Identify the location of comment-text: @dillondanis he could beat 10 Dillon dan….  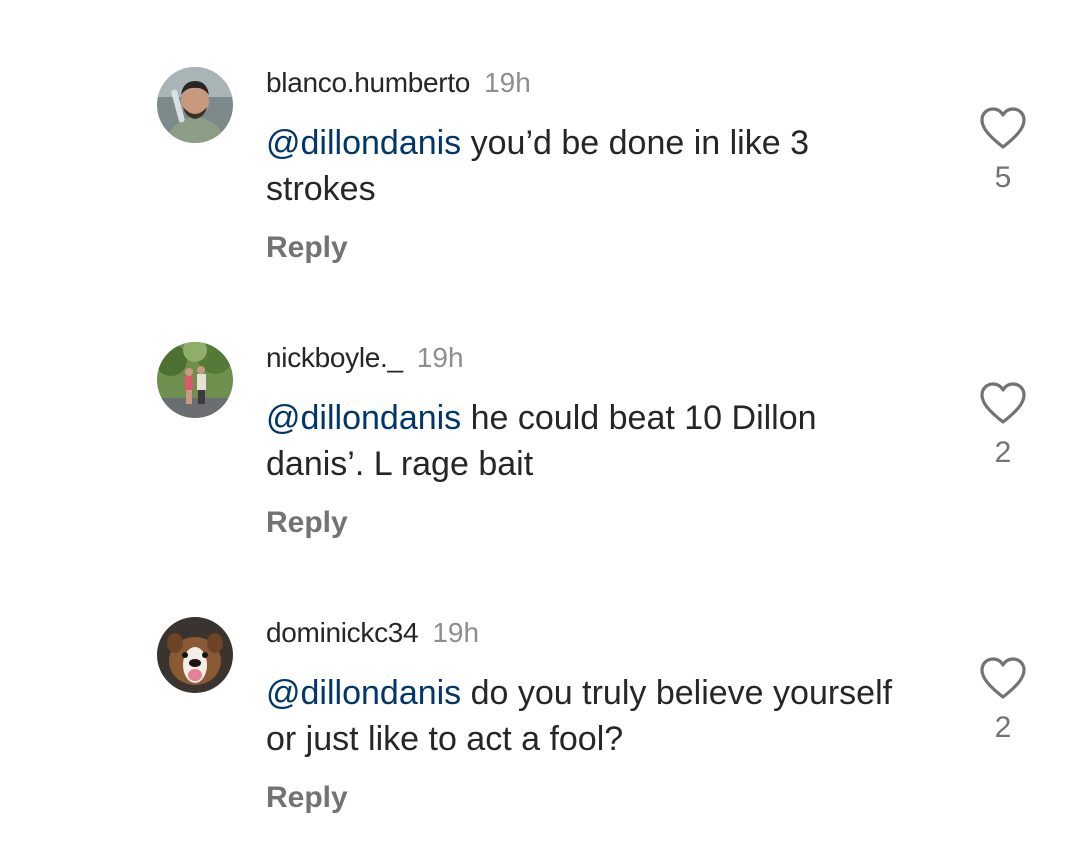
(591, 441).